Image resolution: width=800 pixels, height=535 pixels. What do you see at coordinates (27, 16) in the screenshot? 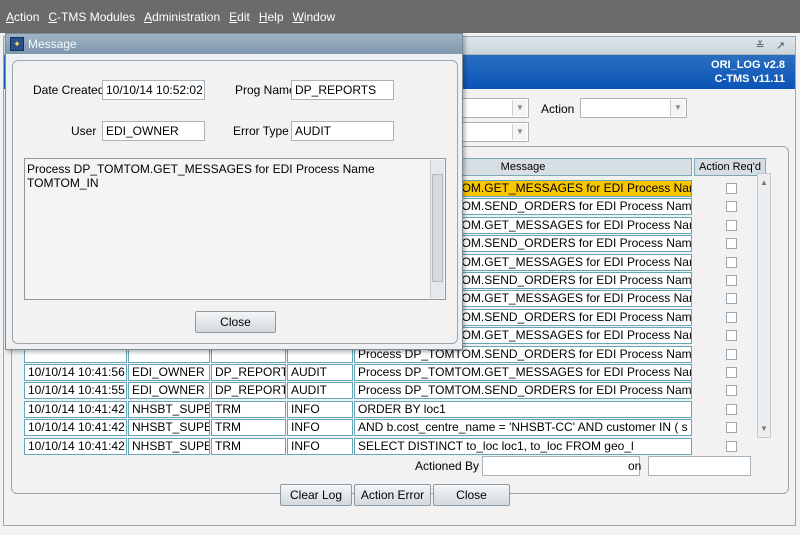
I see `menu-label: ction` at bounding box center [27, 16].